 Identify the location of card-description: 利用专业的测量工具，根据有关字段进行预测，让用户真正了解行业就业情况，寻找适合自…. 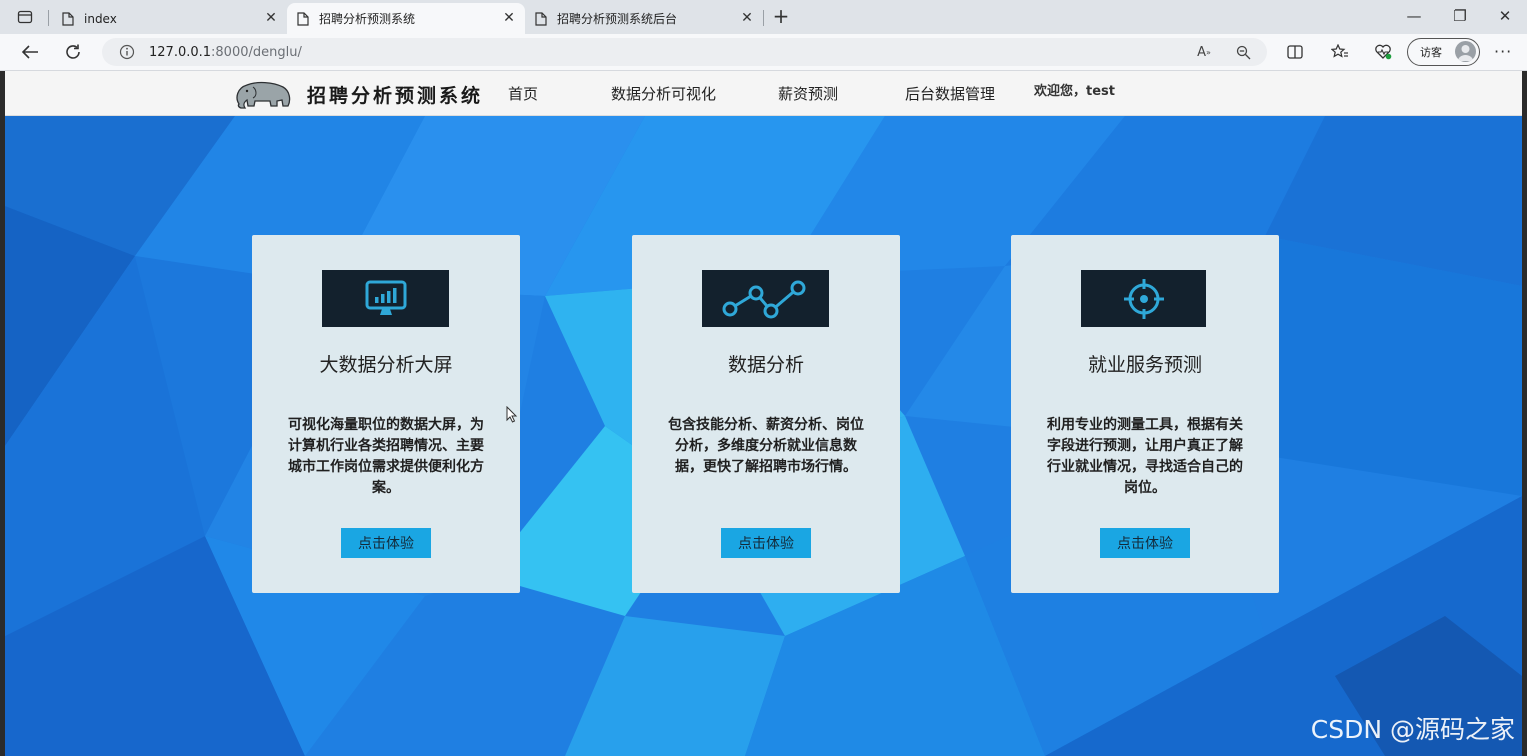
(1145, 456).